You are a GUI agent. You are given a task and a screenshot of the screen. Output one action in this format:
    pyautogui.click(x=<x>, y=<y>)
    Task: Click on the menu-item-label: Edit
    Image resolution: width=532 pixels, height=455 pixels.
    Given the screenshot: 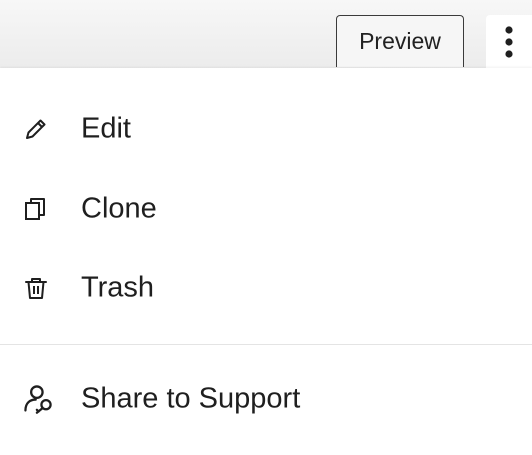 What is the action you would take?
    pyautogui.click(x=106, y=128)
    